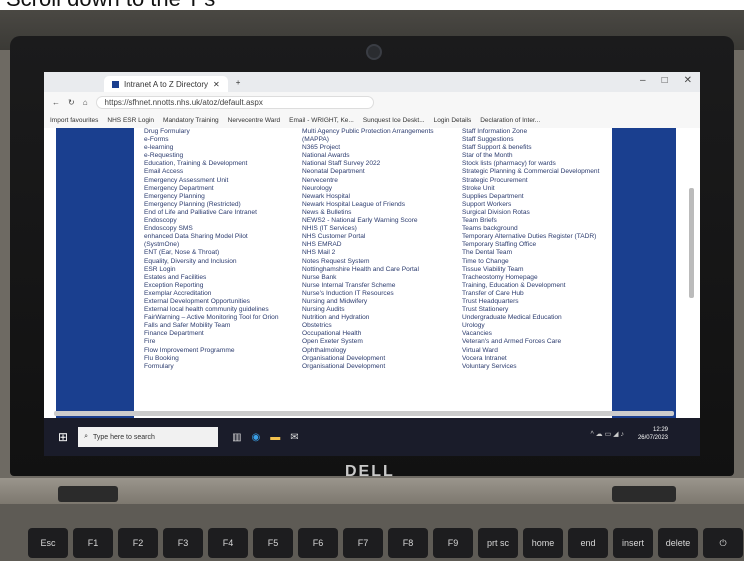  What do you see at coordinates (368, 205) in the screenshot?
I see `atoz-link: Newark Hospital League of Friends` at bounding box center [368, 205].